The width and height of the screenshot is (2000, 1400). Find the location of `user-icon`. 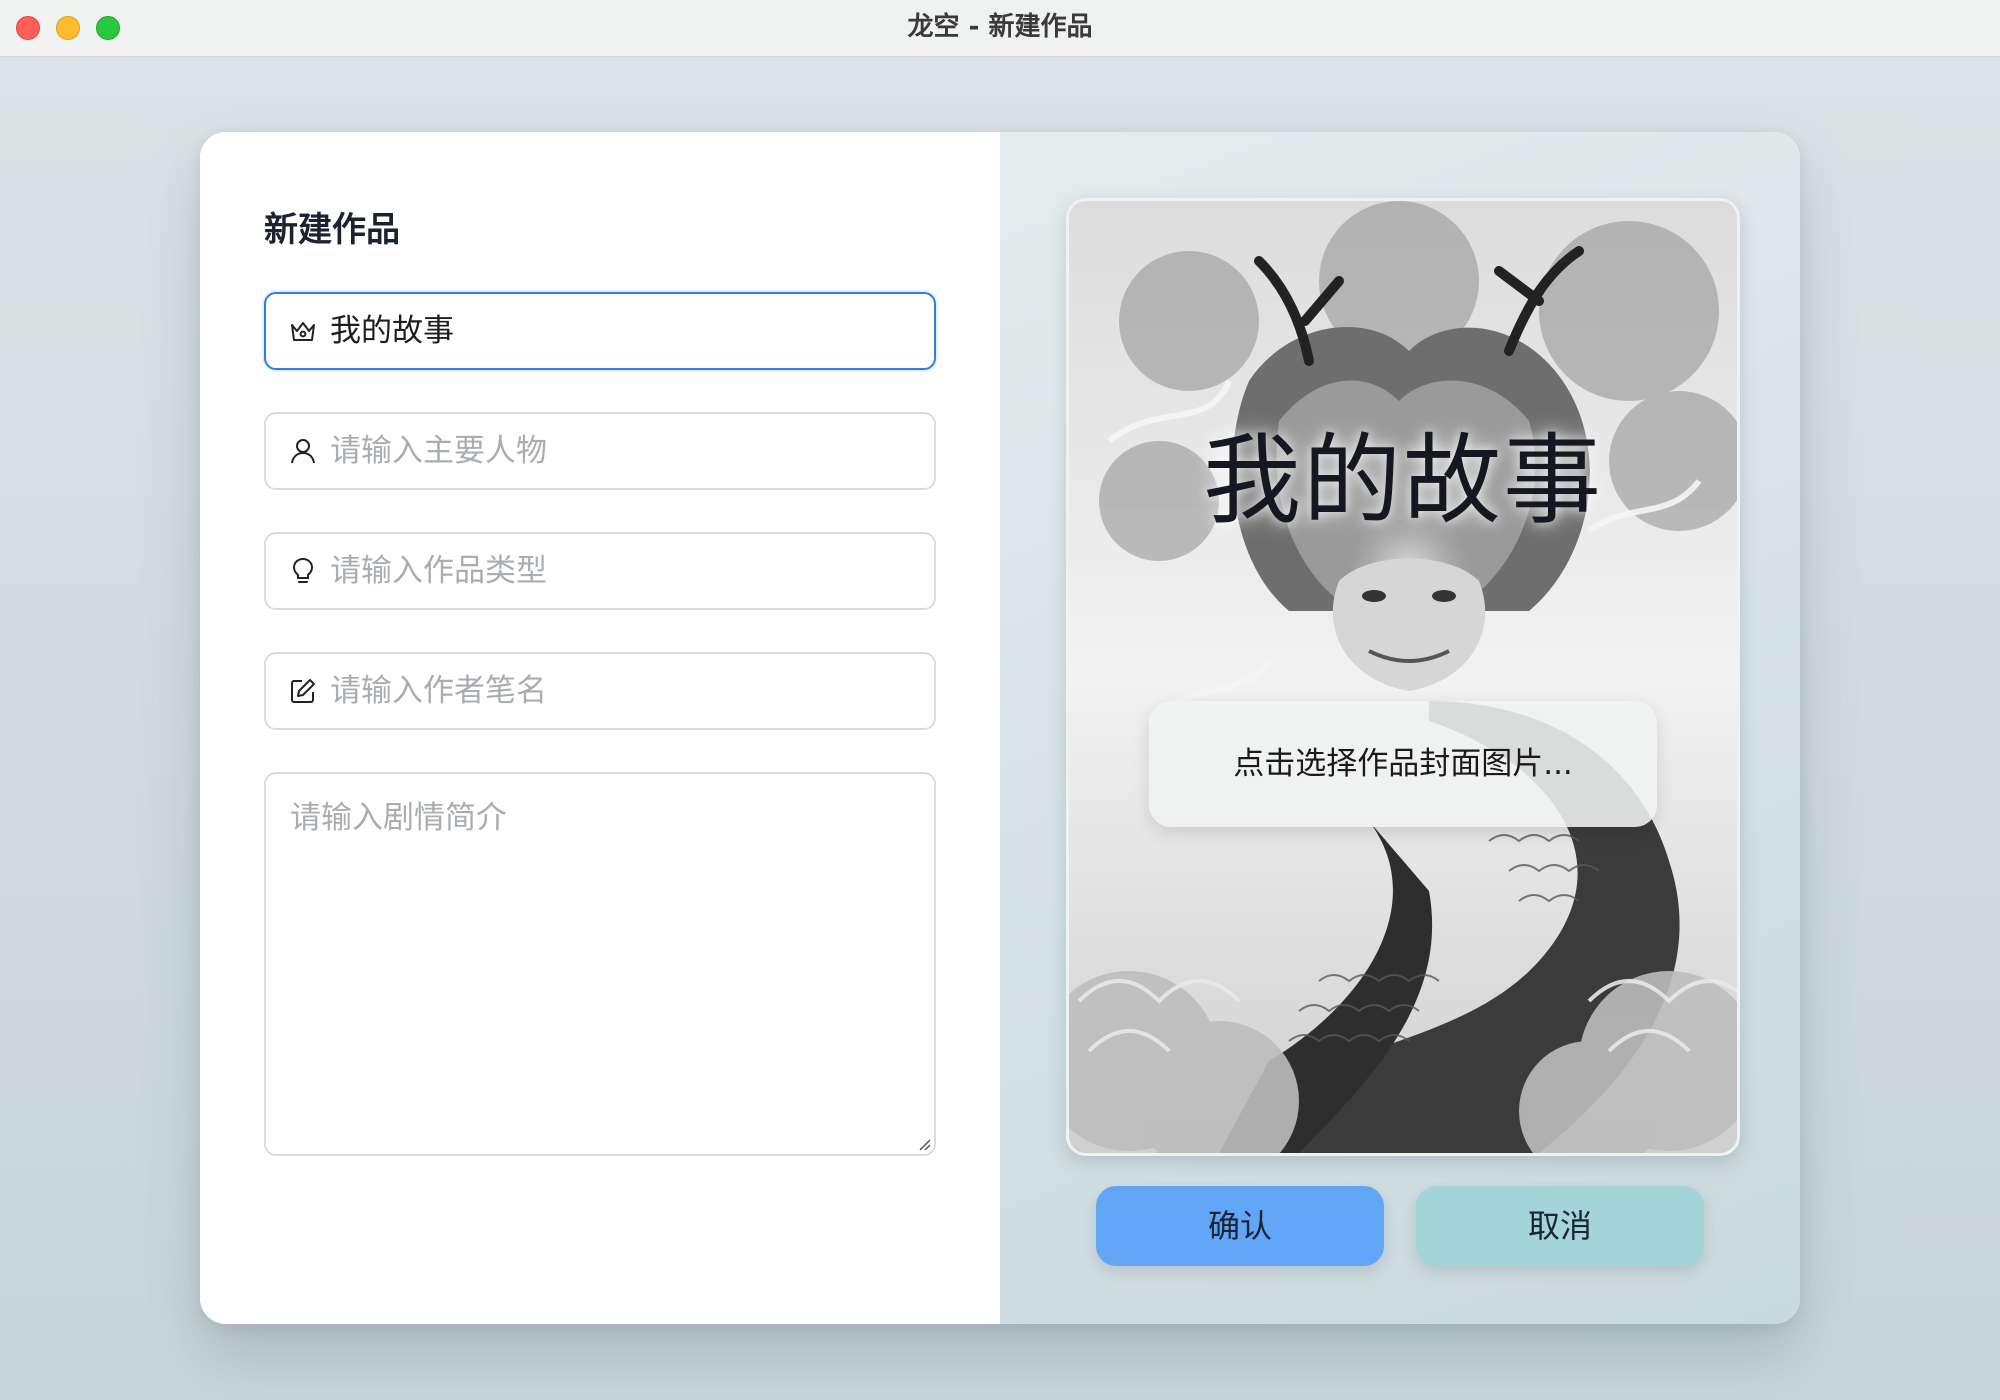

user-icon is located at coordinates (303, 451).